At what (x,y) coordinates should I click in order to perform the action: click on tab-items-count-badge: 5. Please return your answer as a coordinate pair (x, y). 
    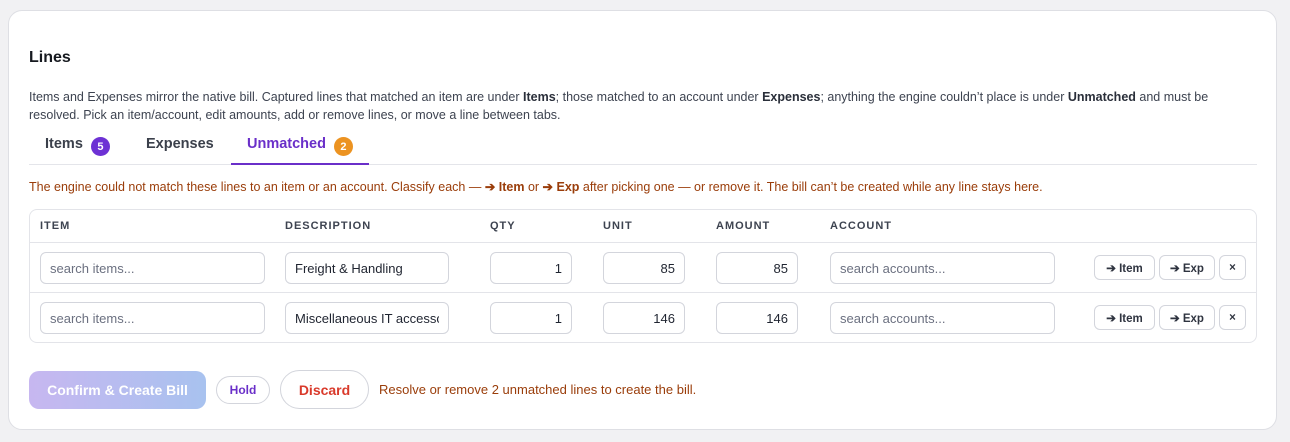
    Looking at the image, I should click on (100, 146).